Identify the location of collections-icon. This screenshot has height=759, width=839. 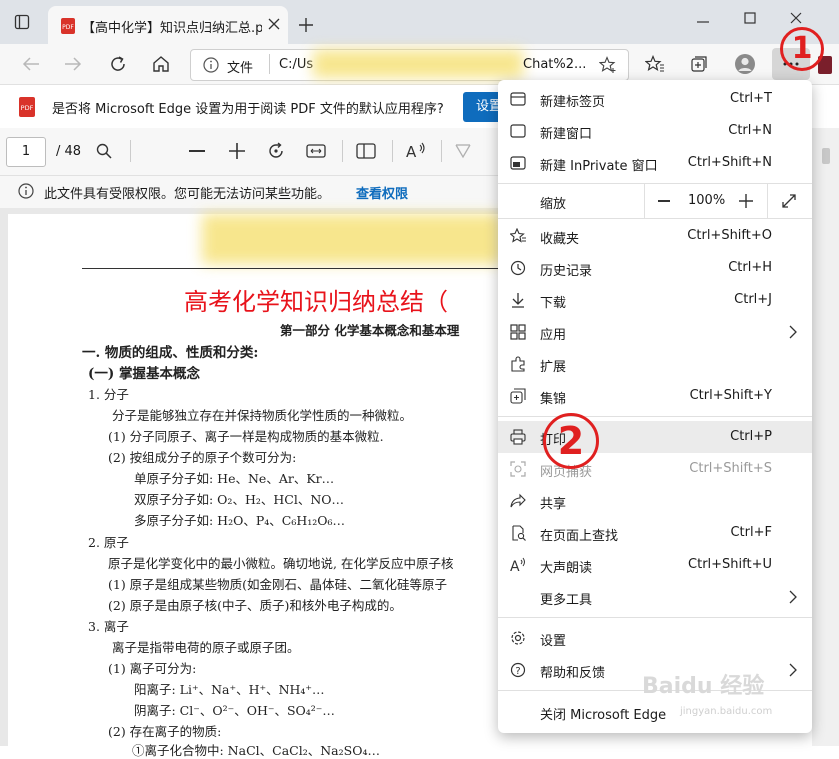
(518, 396).